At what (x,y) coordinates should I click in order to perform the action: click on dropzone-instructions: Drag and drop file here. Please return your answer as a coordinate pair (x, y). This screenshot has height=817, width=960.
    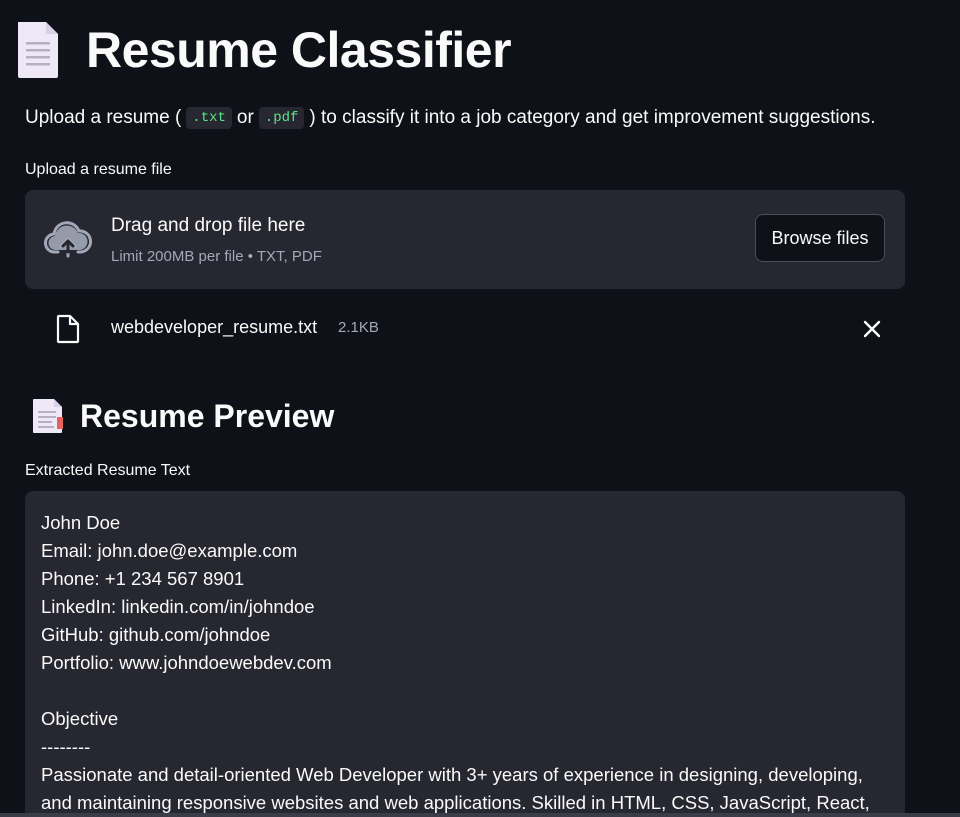
    Looking at the image, I should click on (208, 225).